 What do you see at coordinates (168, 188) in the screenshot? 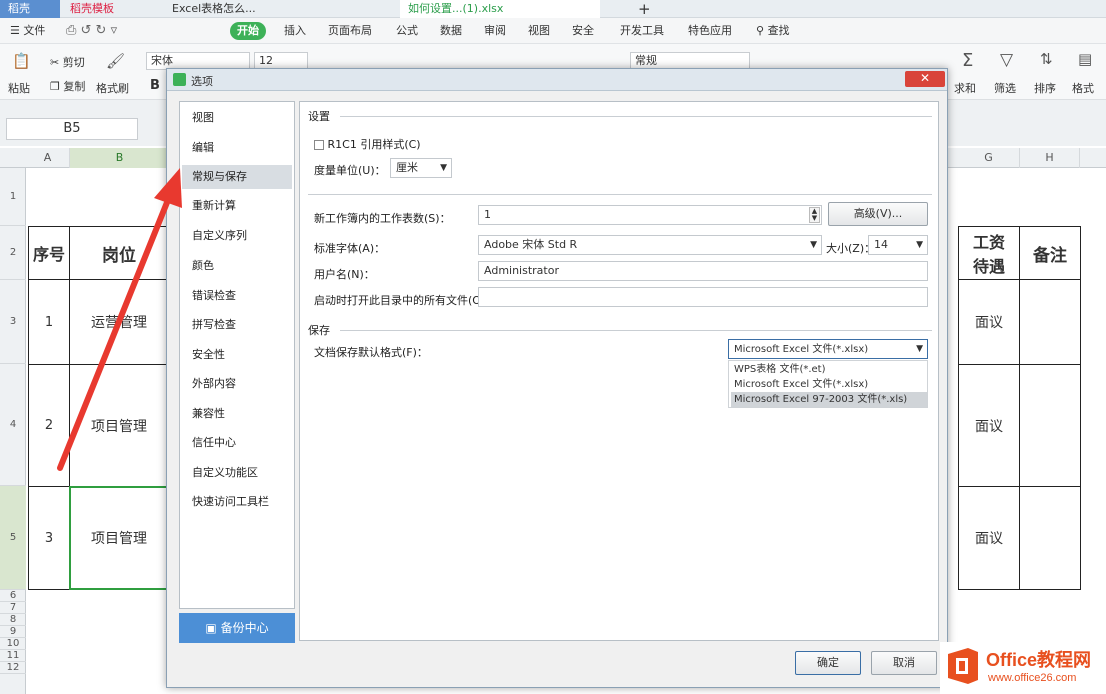
I see `arrow-head` at bounding box center [168, 188].